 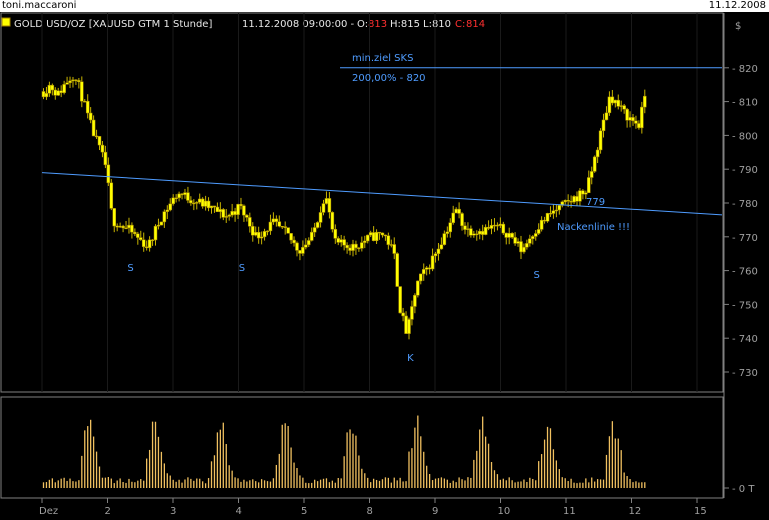 What do you see at coordinates (108, 511) in the screenshot?
I see `time-tick-label: 2` at bounding box center [108, 511].